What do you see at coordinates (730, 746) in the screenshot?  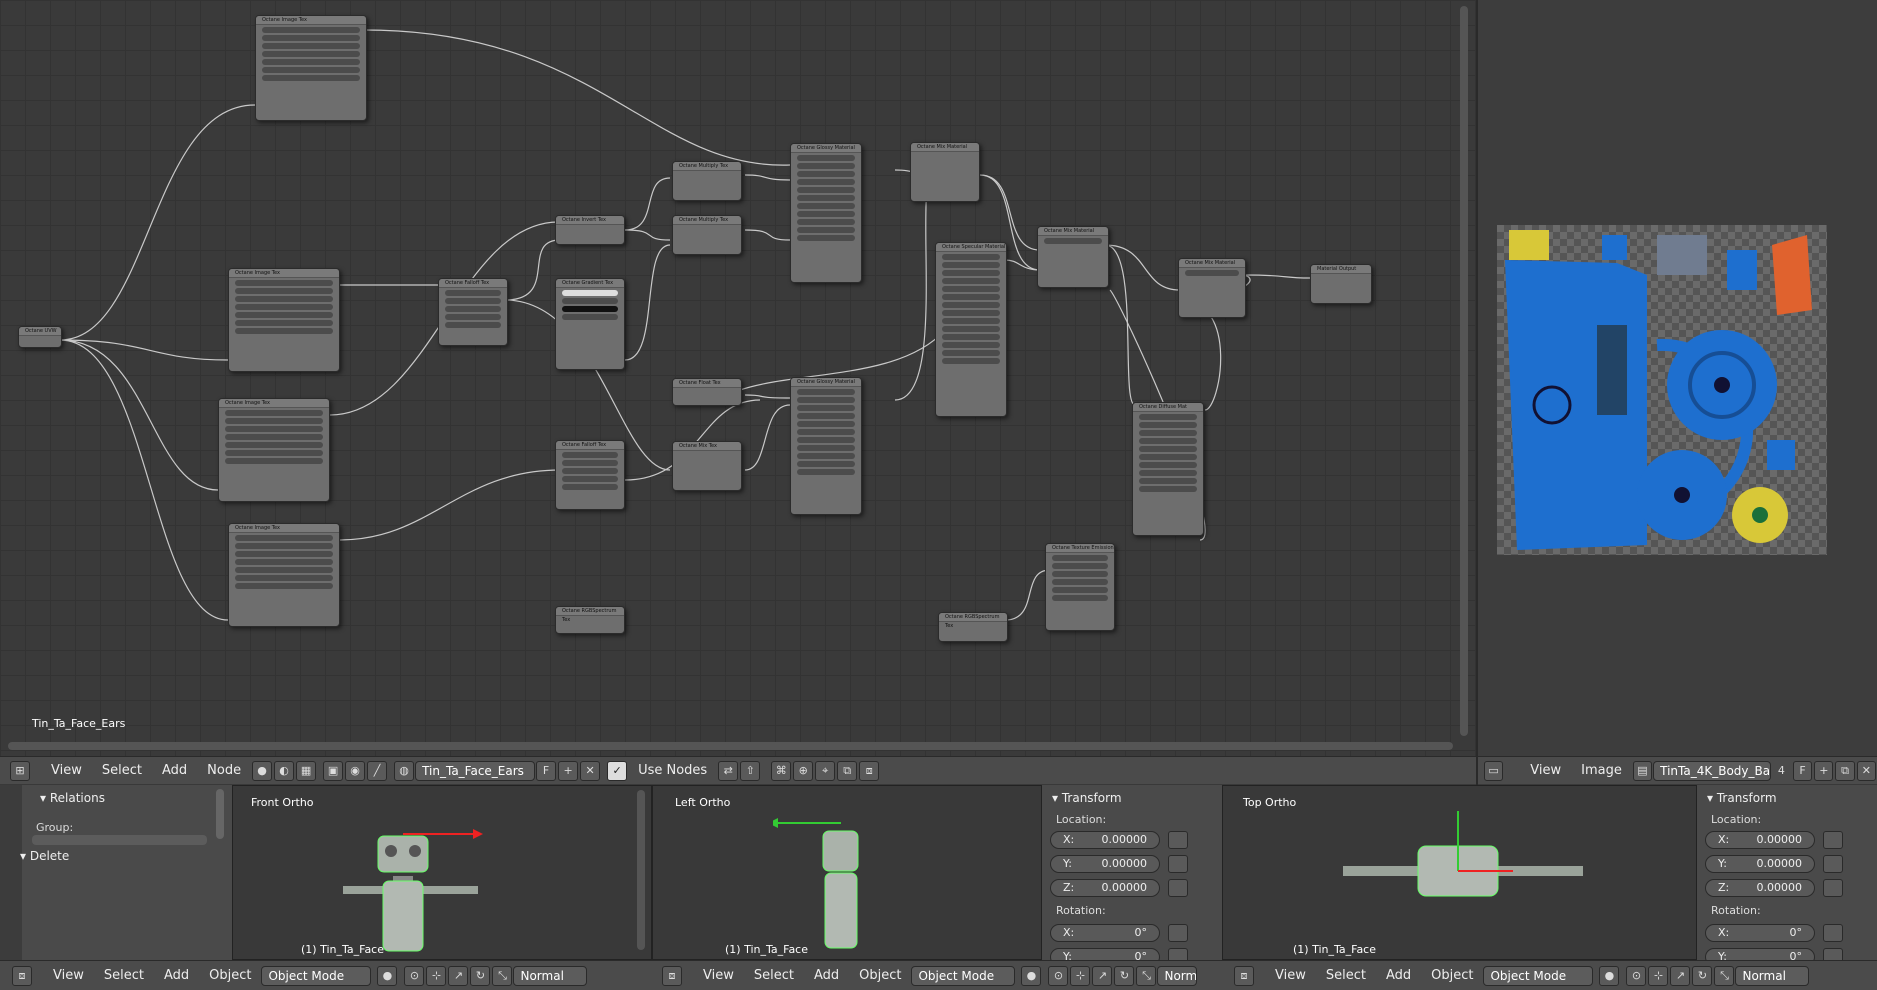 I see `horizontal-scrollbar` at bounding box center [730, 746].